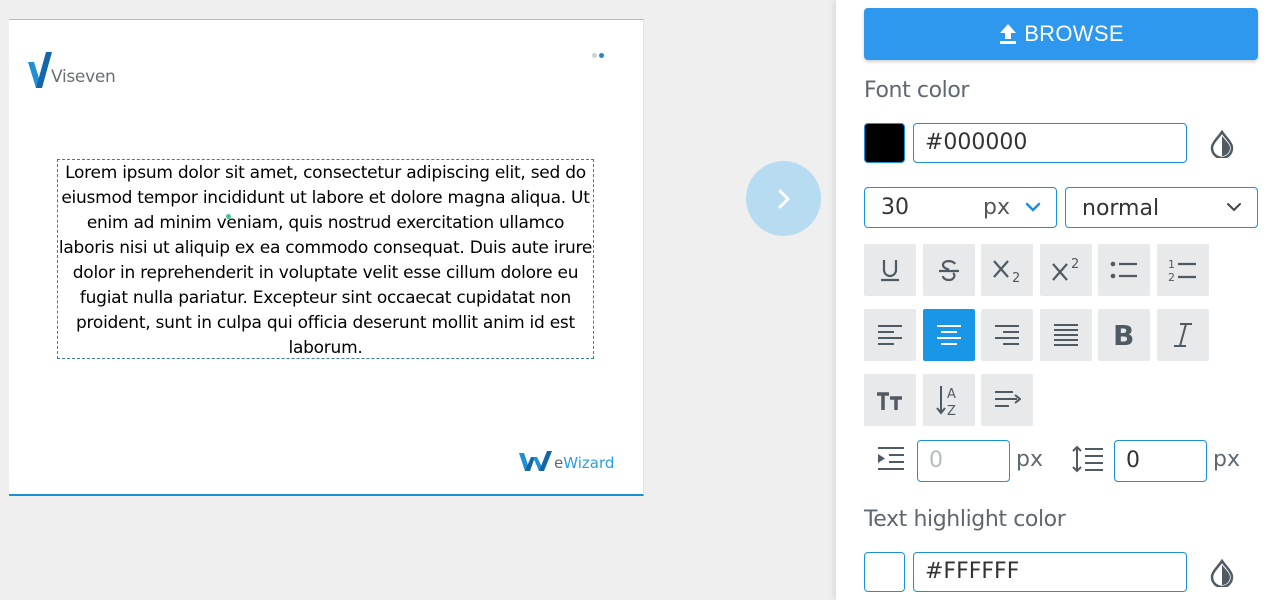  I want to click on strikethrough-icon, so click(949, 271).